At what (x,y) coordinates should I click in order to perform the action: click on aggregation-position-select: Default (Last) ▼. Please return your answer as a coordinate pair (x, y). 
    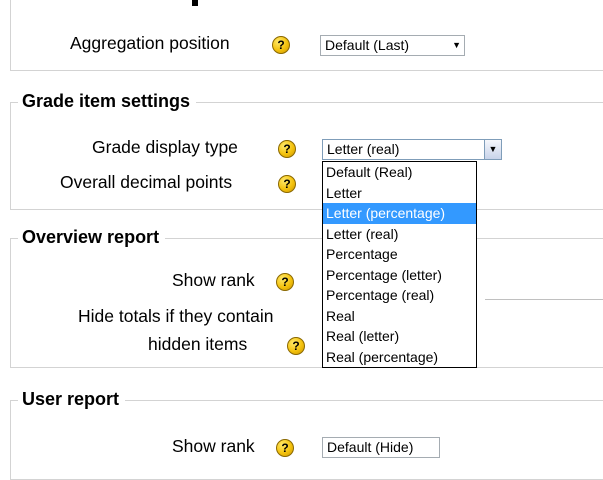
    Looking at the image, I should click on (392, 45).